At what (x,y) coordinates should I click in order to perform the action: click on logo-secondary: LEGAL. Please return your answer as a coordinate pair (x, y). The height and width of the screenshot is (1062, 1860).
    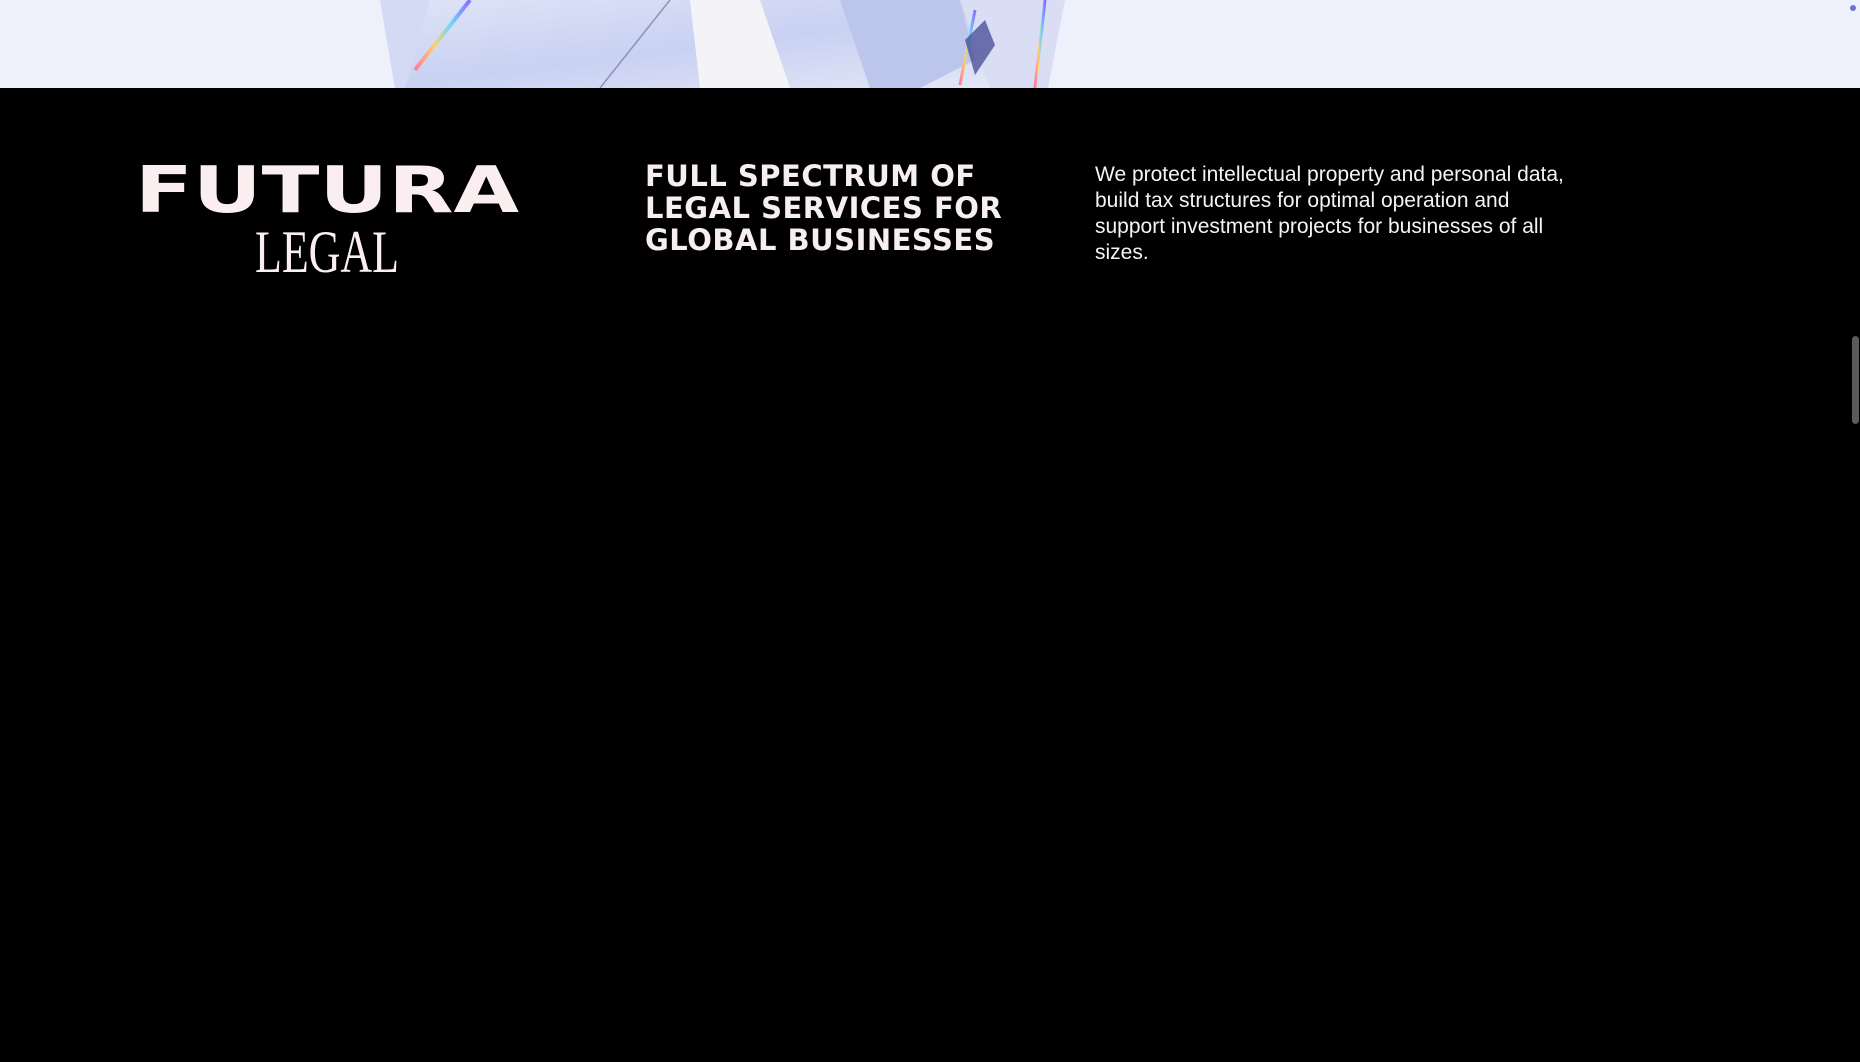
    Looking at the image, I should click on (327, 249).